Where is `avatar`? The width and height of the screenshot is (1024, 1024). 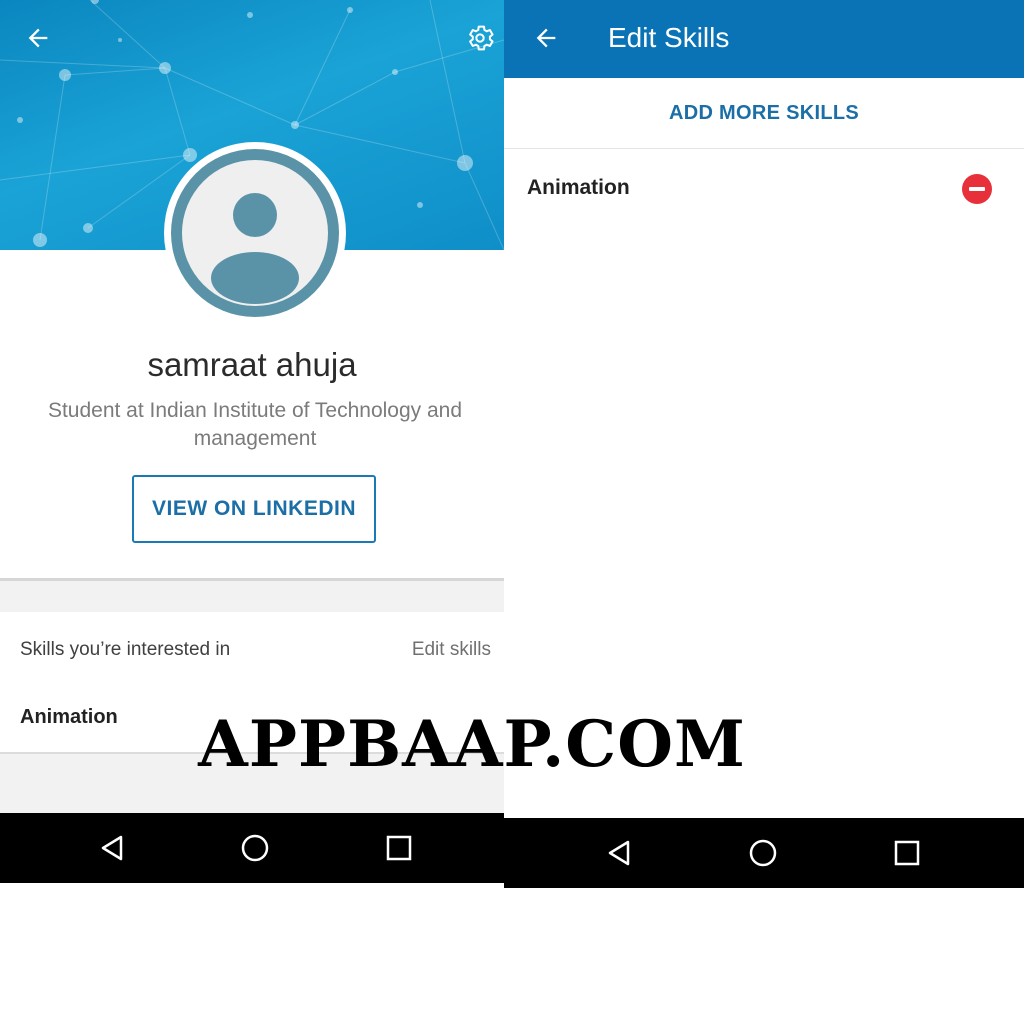 avatar is located at coordinates (255, 233).